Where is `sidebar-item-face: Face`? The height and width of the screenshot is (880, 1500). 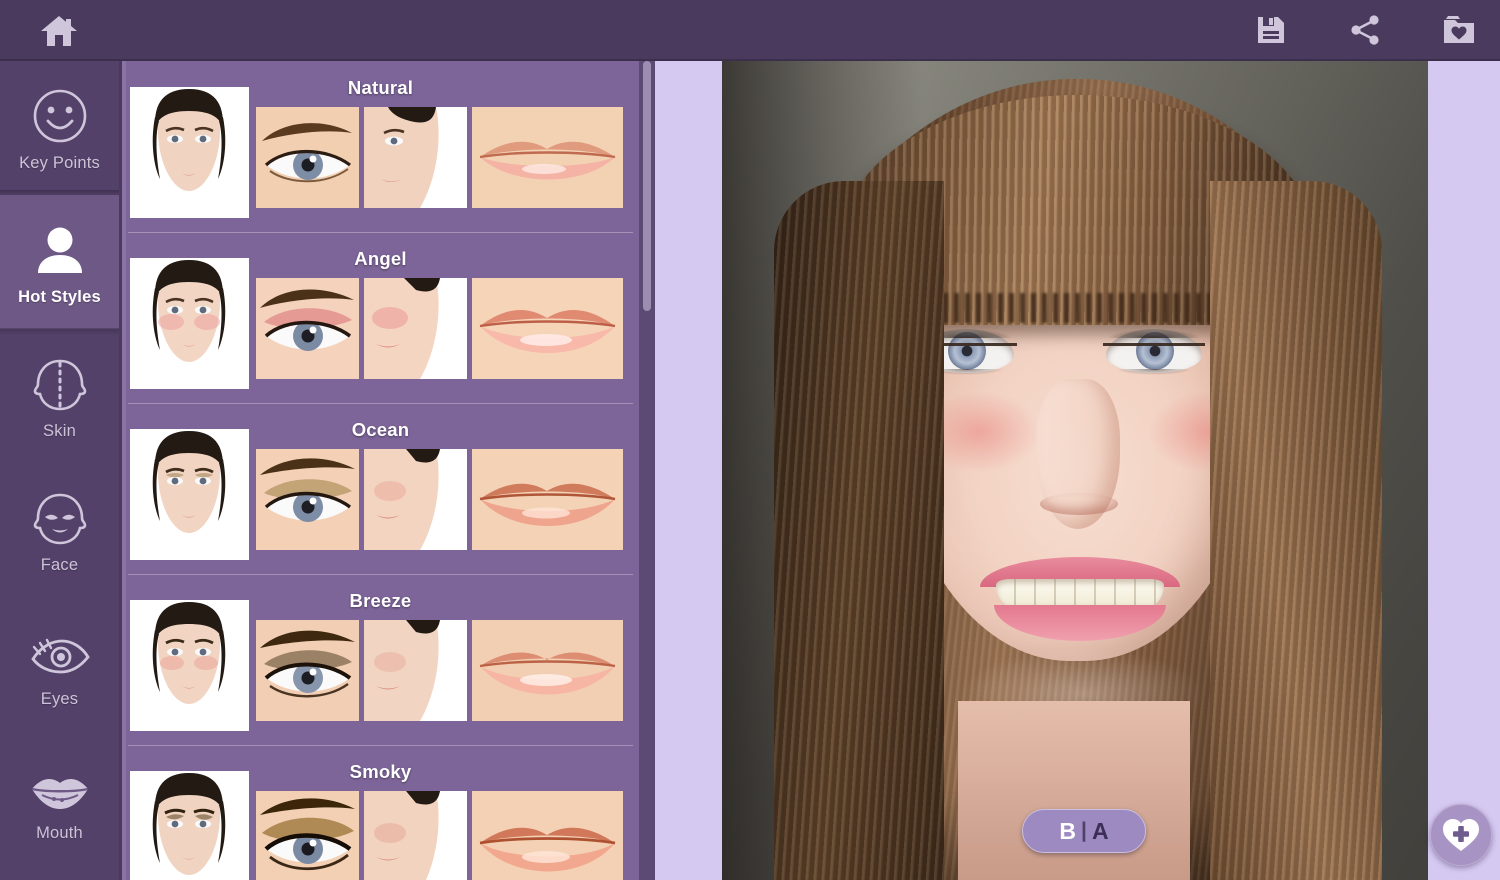
sidebar-item-face: Face is located at coordinates (59, 530).